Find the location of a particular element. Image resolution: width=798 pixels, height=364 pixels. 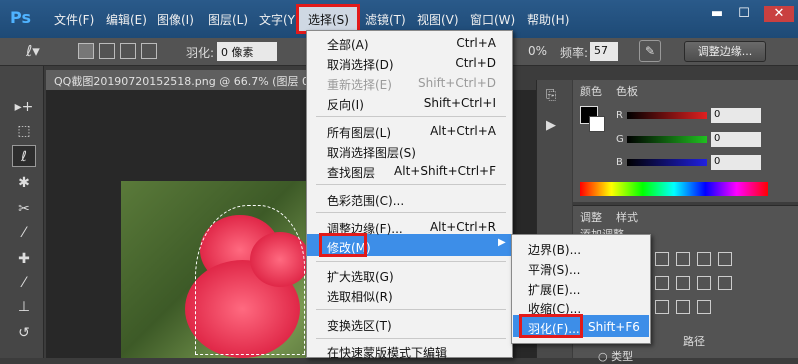

menu-item-quick-mask: 在快速蒙版模式下编辑 is located at coordinates (387, 352).